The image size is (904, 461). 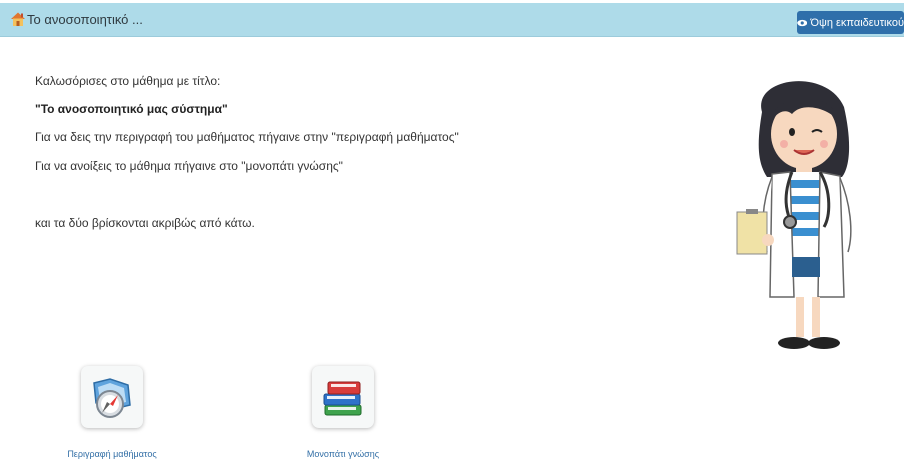 I want to click on books-icon, so click(x=342, y=398).